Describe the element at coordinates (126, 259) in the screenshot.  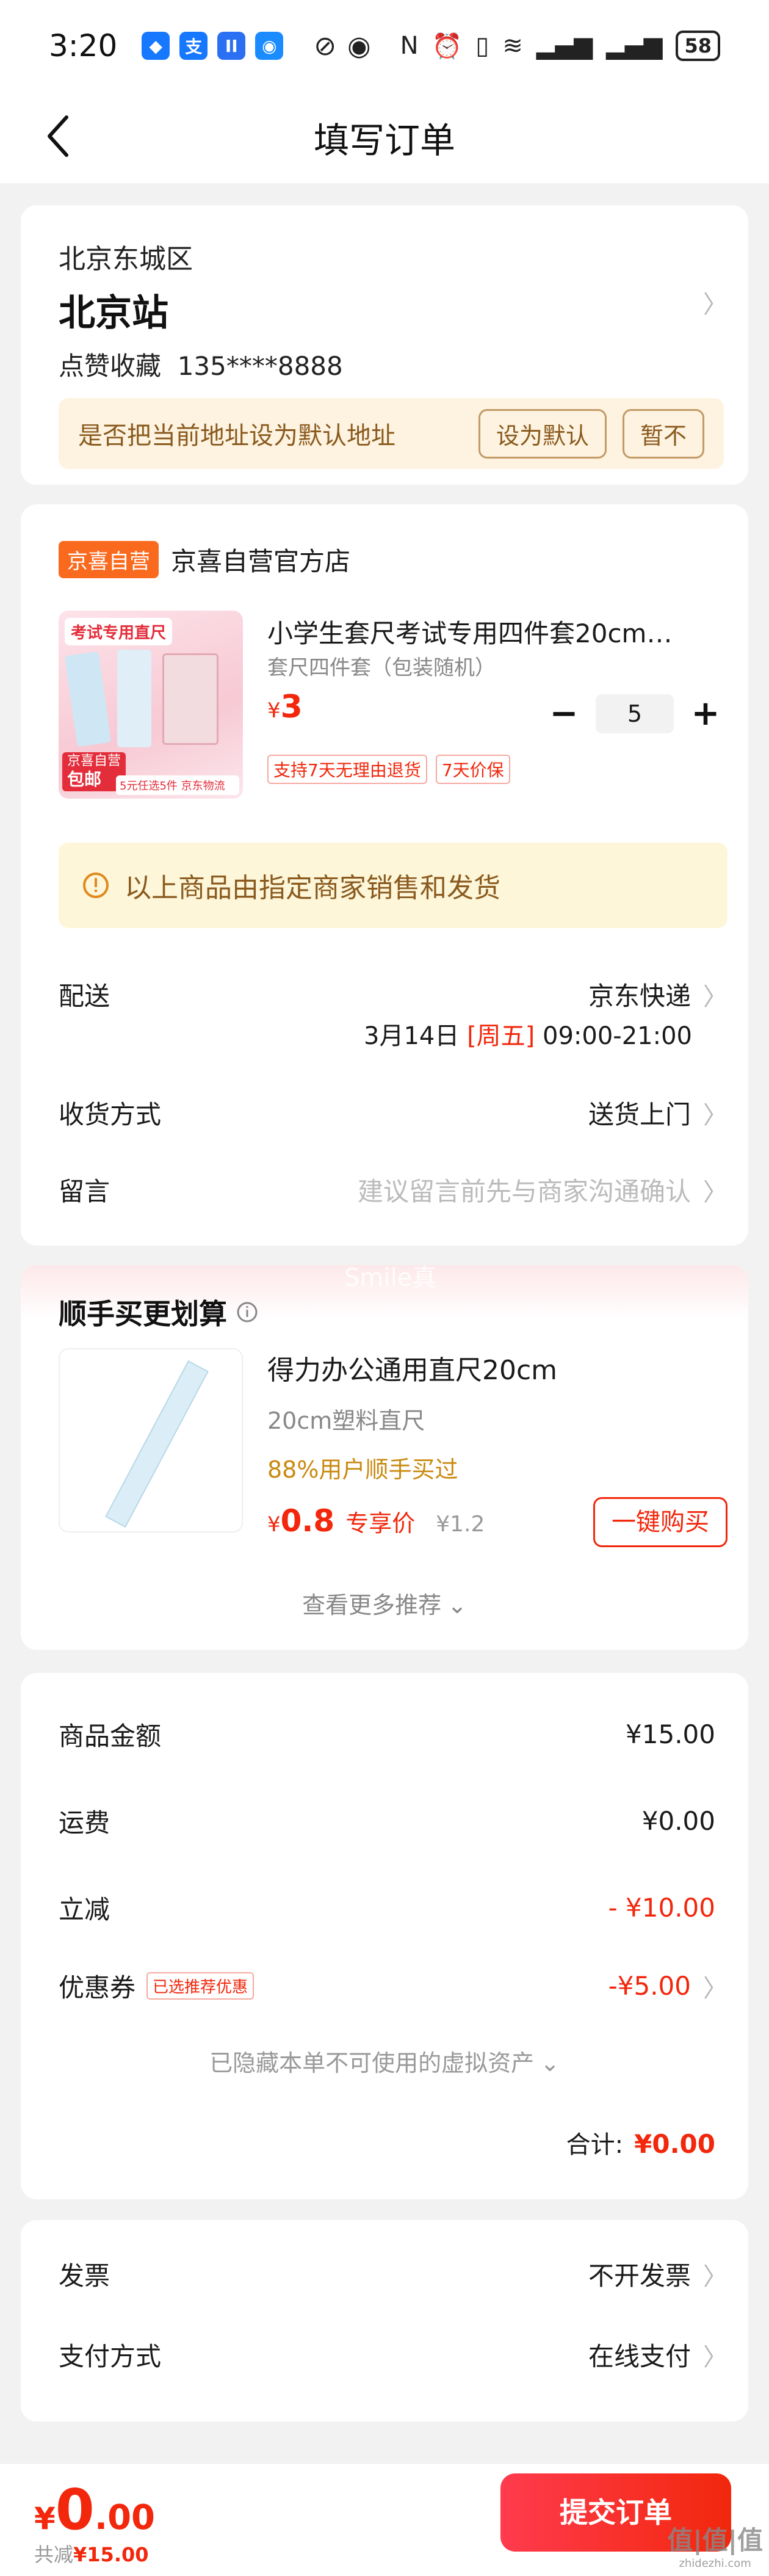
I see `address-district: 北京东城区` at that location.